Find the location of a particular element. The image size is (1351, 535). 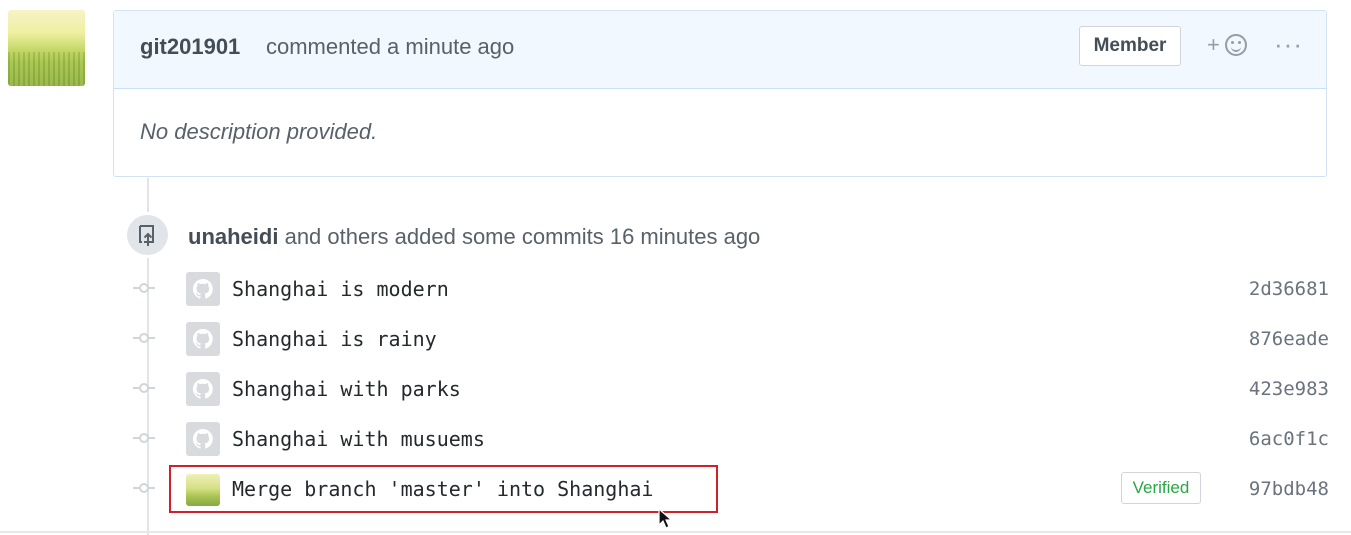

commit-sha-link: 6ac0f1c is located at coordinates (1289, 439).